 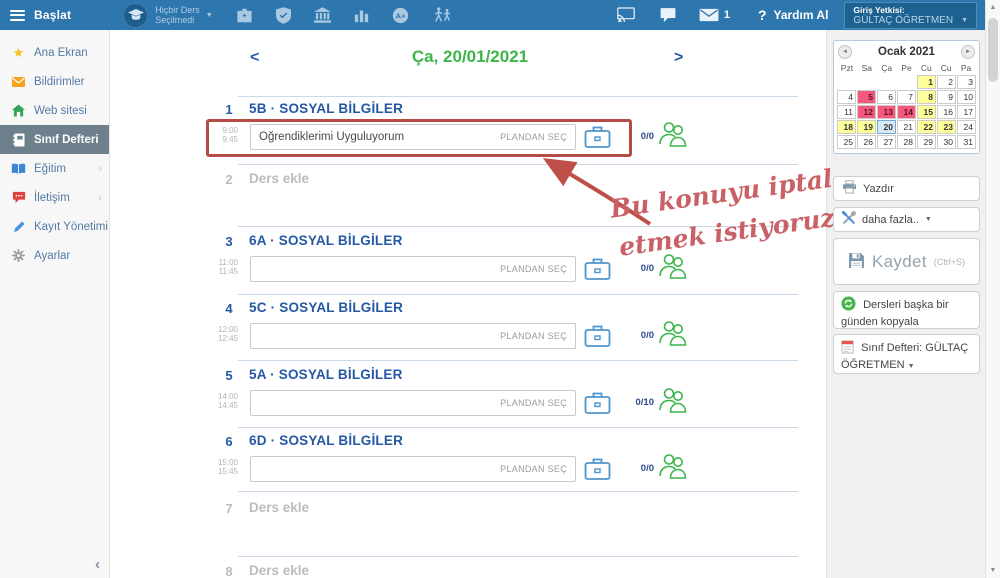 I want to click on sidebar-item-communication: İletişim ›, so click(x=54, y=197).